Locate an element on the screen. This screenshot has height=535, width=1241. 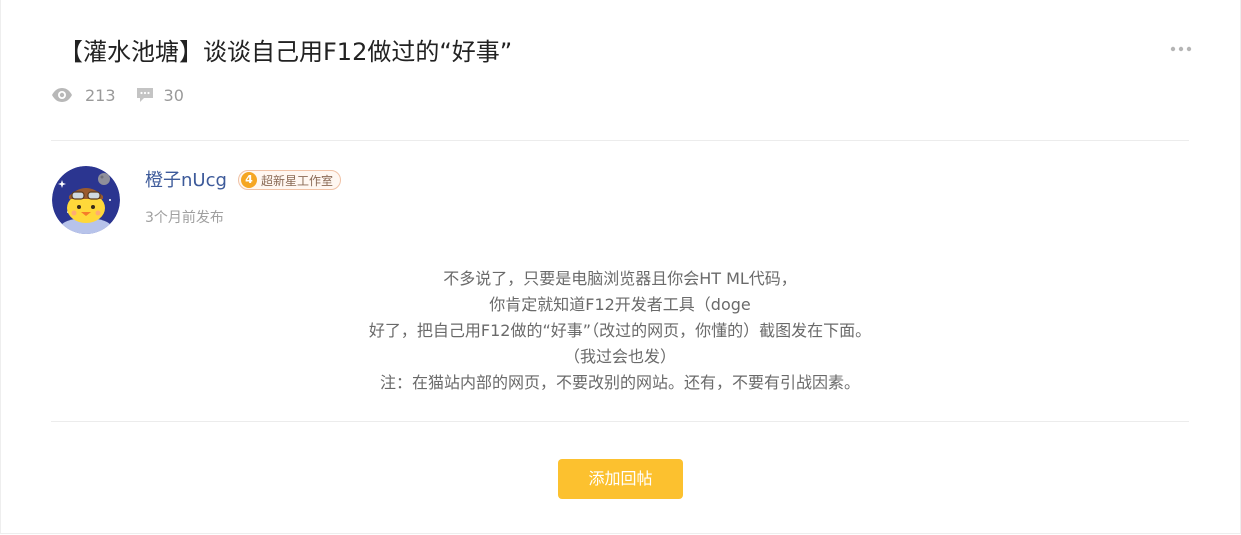
content-line: （我过会也发） is located at coordinates (619, 356).